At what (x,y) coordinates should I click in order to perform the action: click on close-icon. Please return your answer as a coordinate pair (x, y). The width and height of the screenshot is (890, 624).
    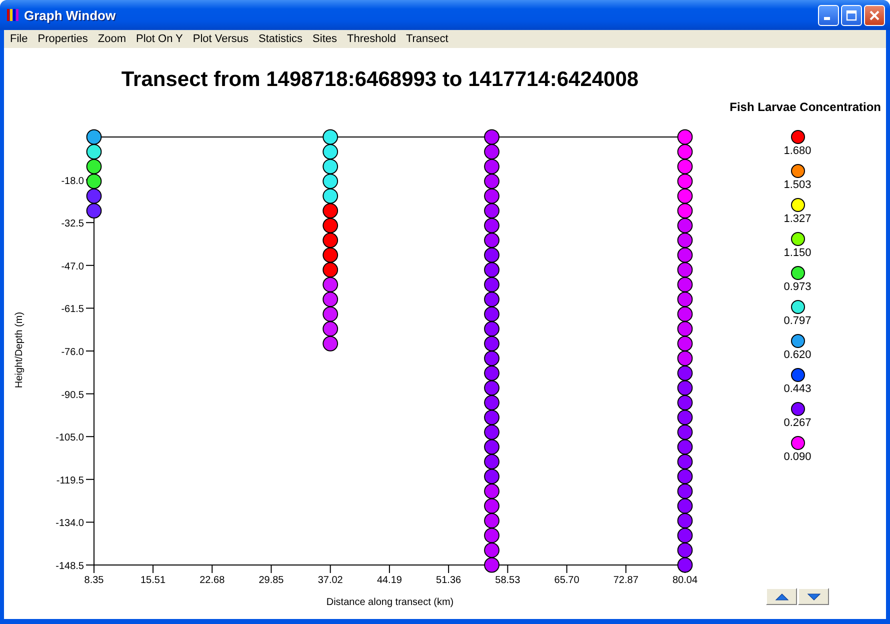
    Looking at the image, I should click on (874, 15).